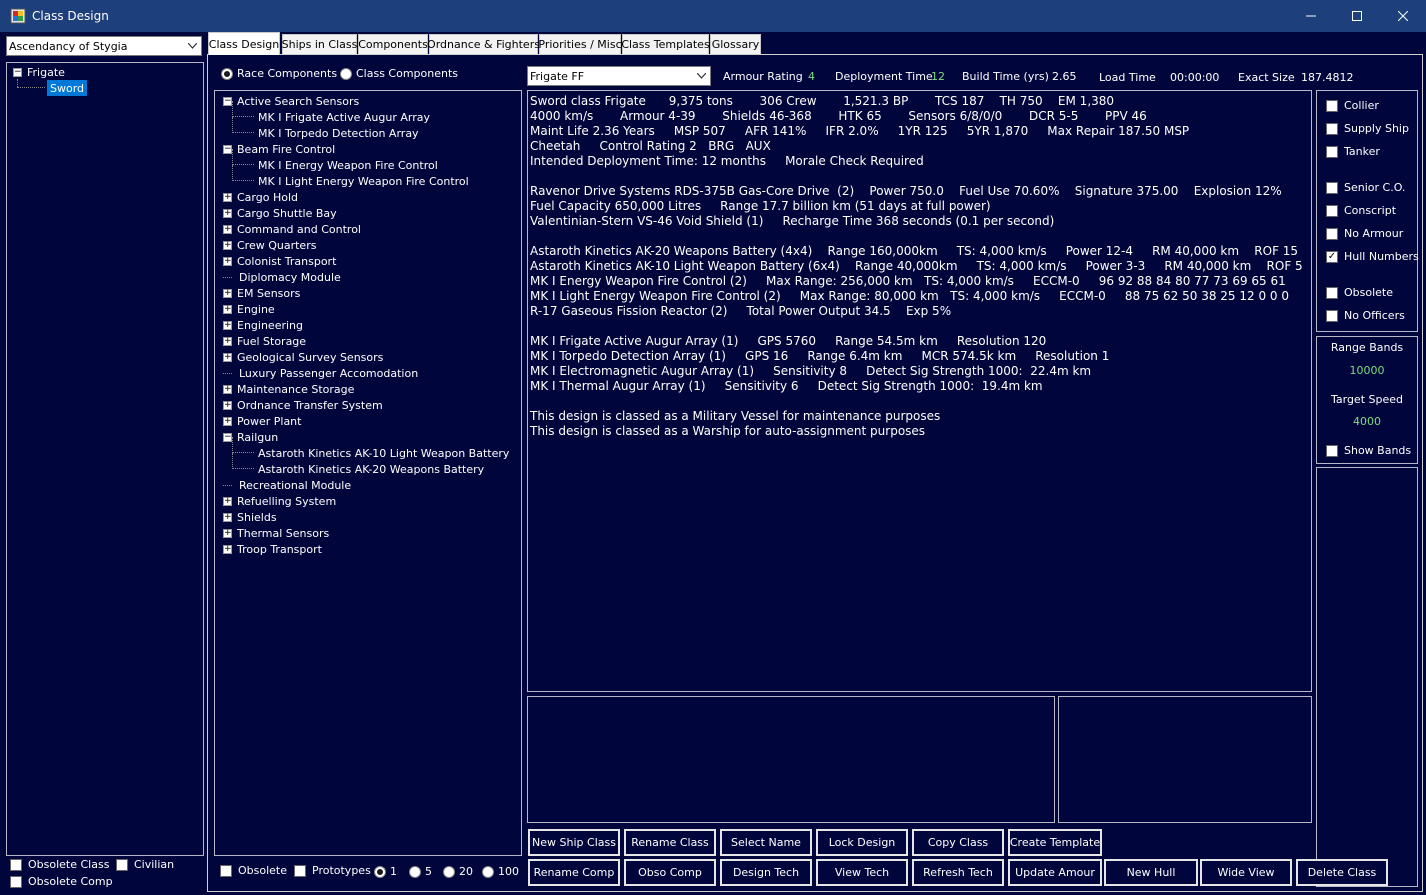 Image resolution: width=1426 pixels, height=895 pixels. I want to click on component-category: + Ordnance Transfer System, so click(303, 405).